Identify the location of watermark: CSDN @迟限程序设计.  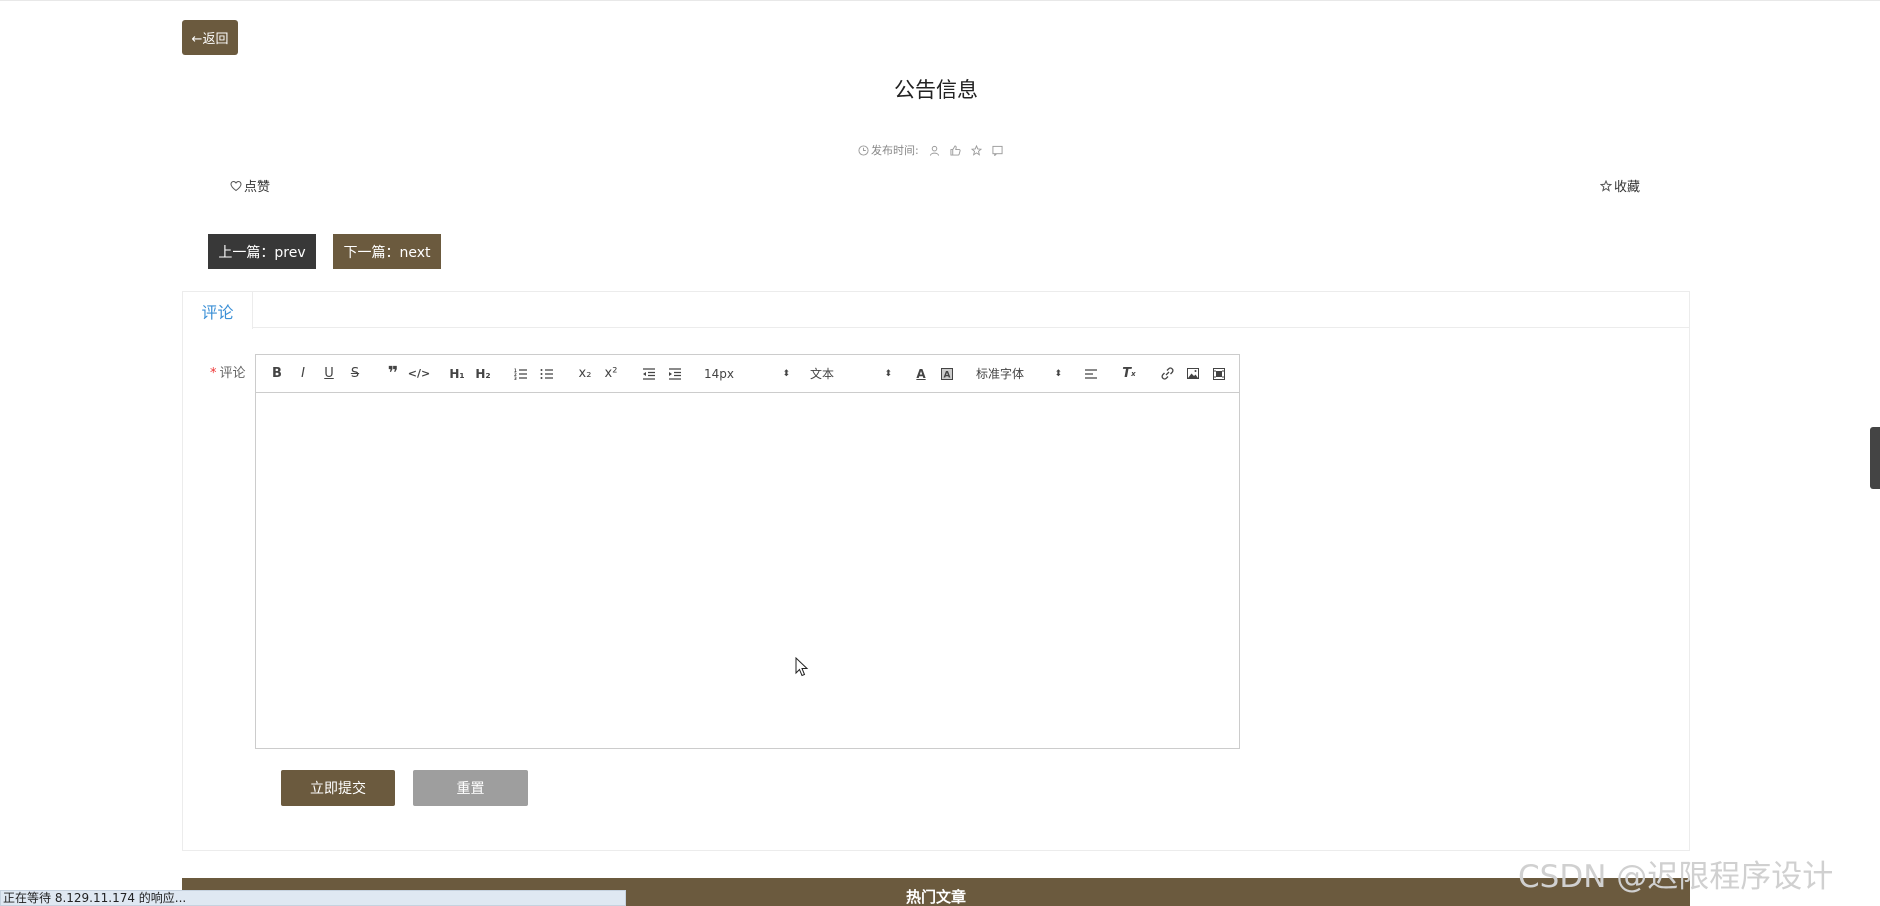
(1676, 877).